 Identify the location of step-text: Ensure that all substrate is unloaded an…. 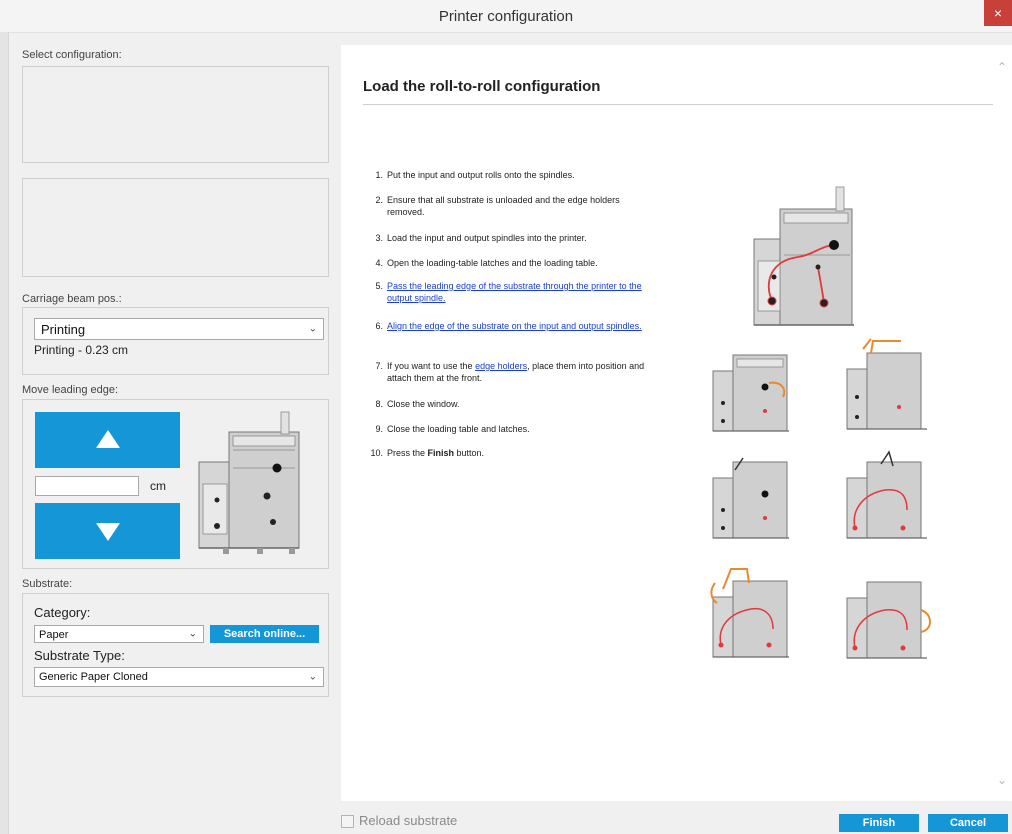
(503, 206).